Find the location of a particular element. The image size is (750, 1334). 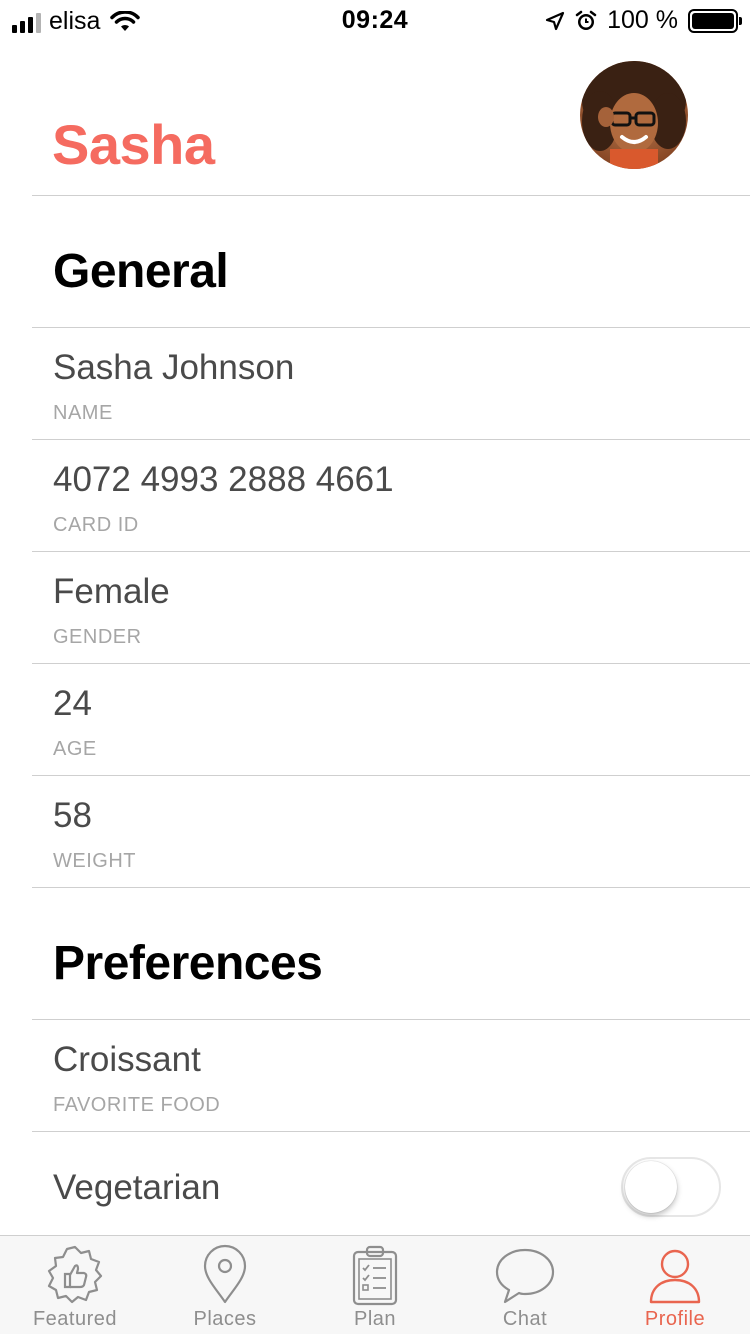

tab-places: Places is located at coordinates (225, 1285).